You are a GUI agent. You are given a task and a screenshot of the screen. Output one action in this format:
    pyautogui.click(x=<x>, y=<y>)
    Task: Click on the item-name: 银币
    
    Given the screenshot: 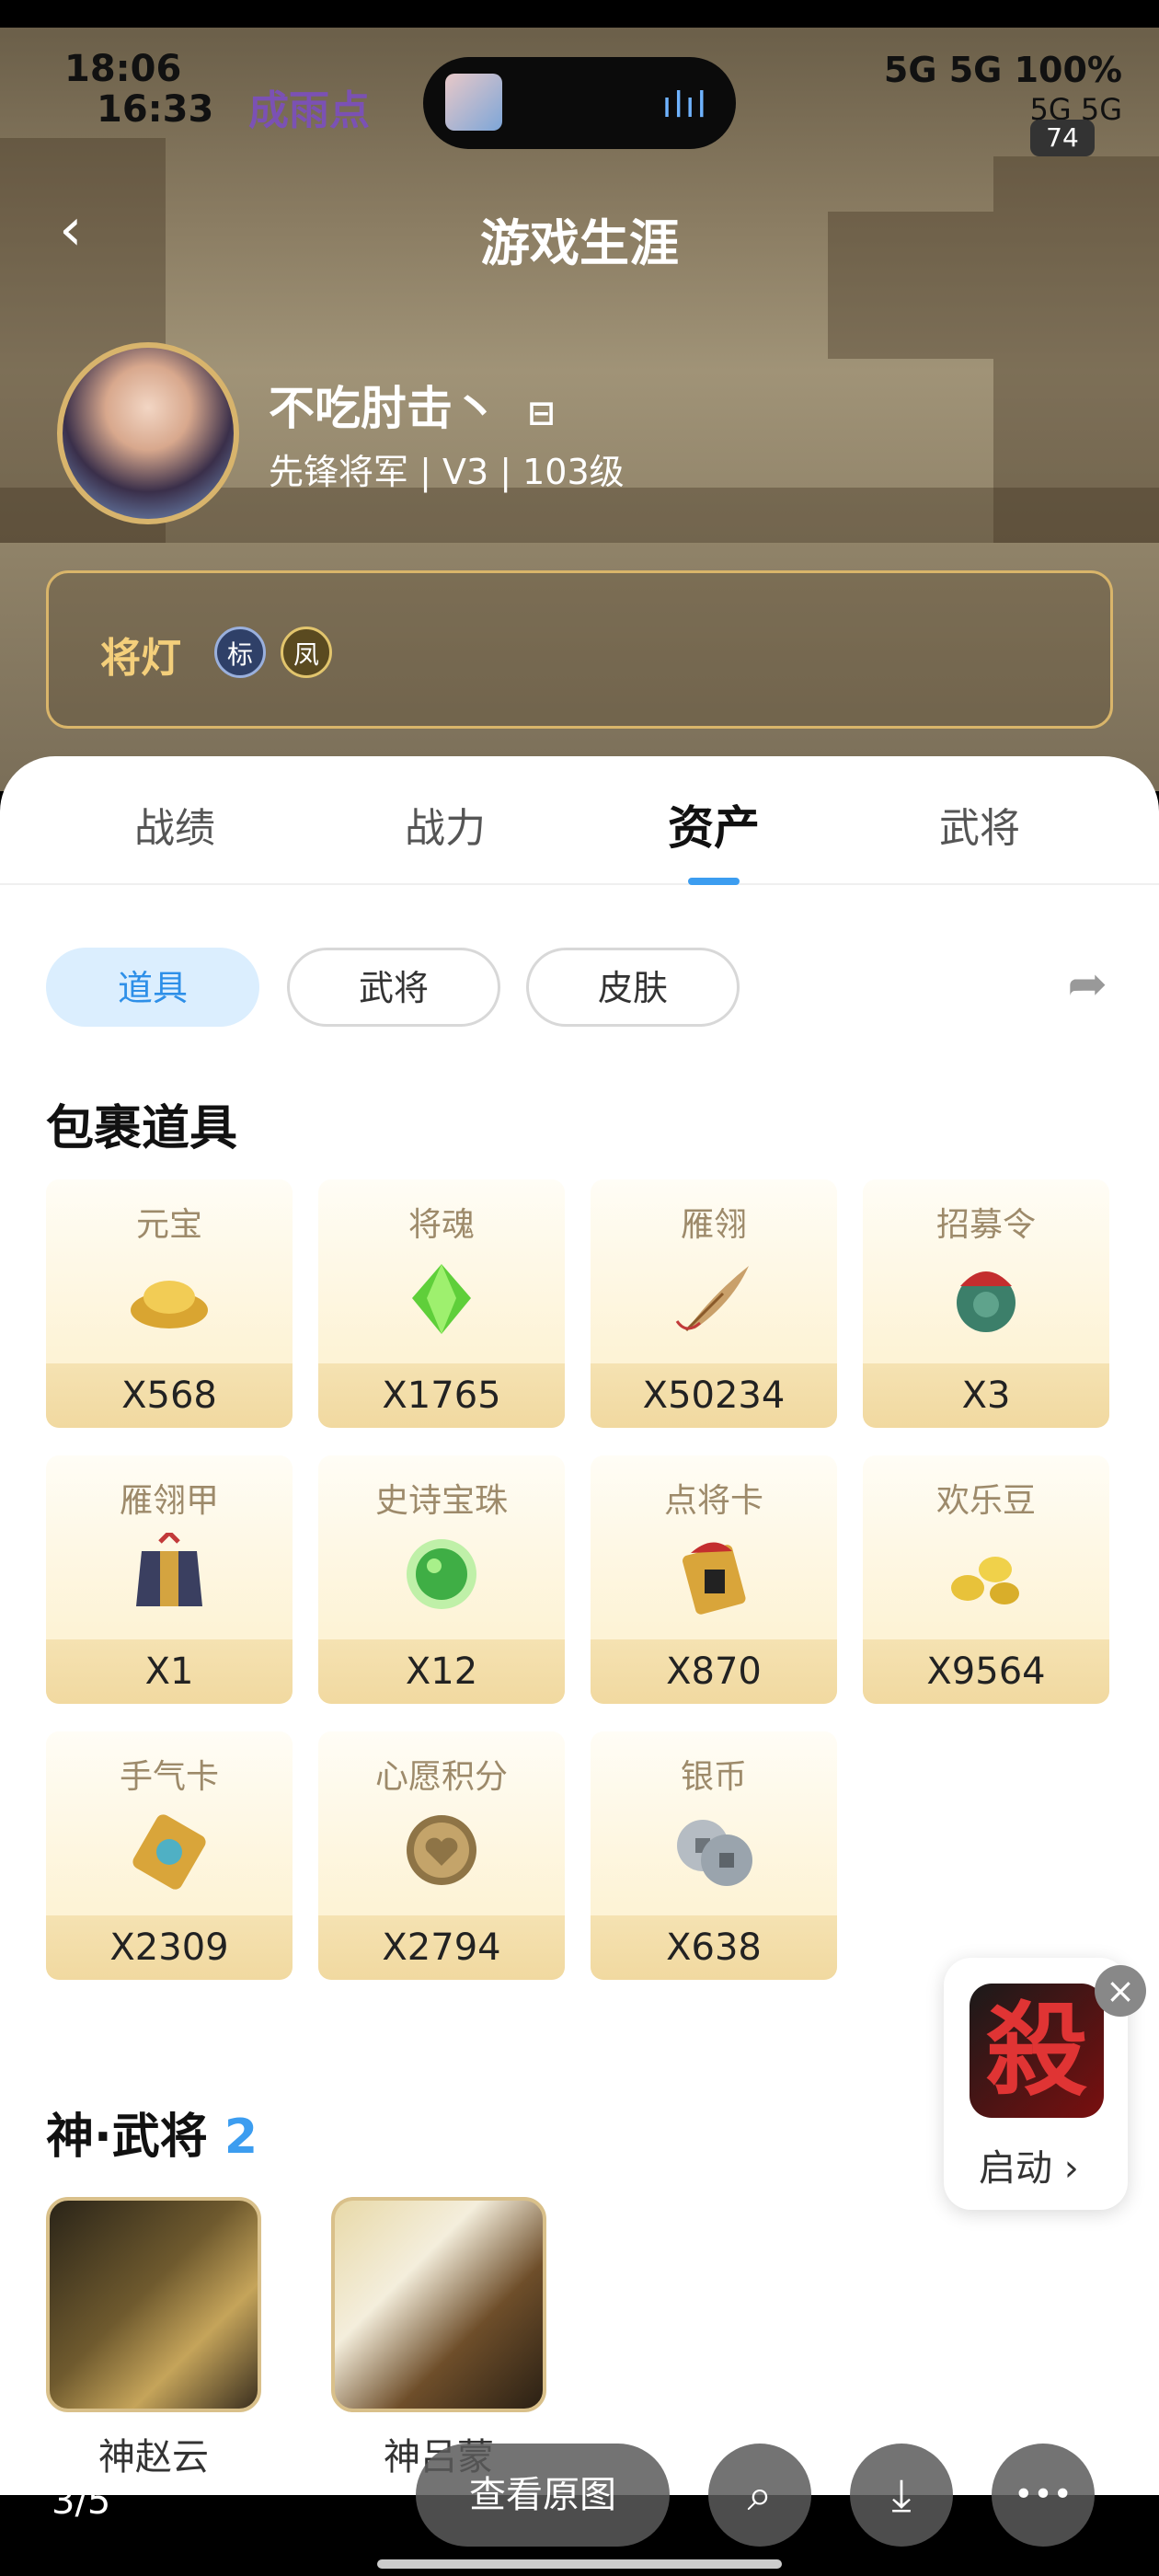 What is the action you would take?
    pyautogui.click(x=713, y=1777)
    